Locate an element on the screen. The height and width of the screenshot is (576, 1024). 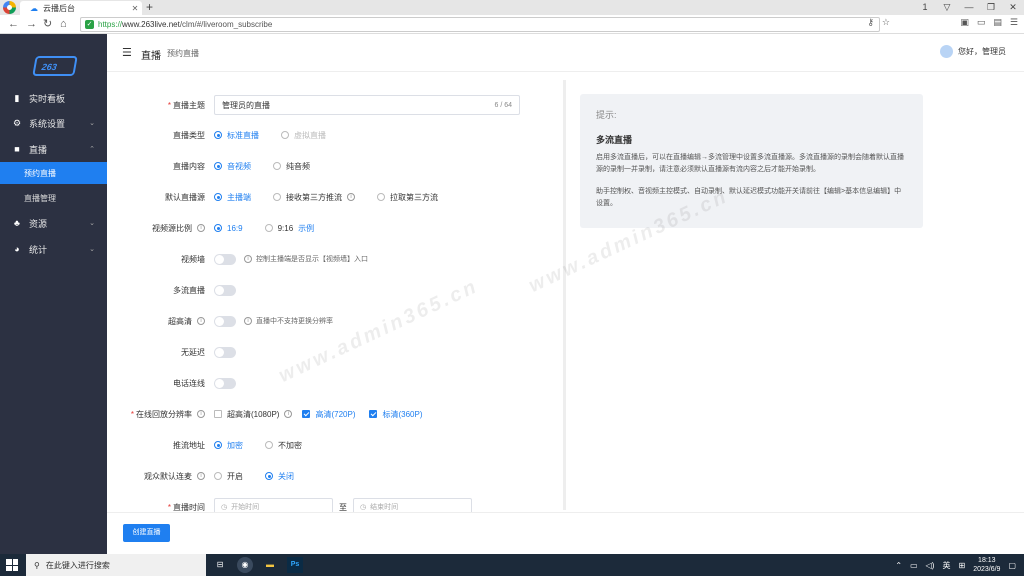
page-subtitle: 预约直播 is located at coordinates (183, 53).